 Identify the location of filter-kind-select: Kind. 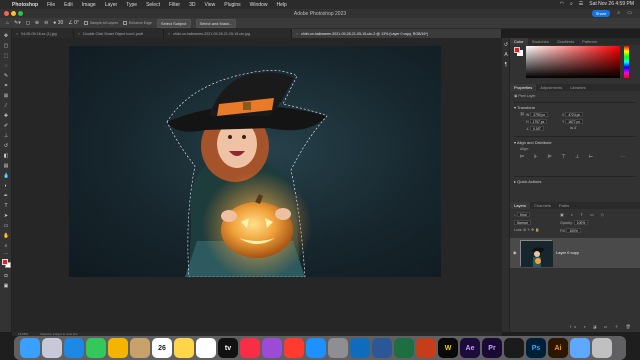
(523, 214).